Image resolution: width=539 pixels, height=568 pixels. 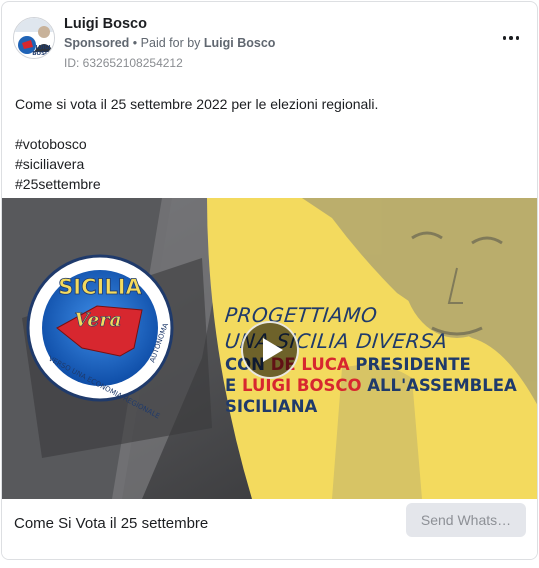 I want to click on hashtag-link: #siciliavera, so click(x=196, y=164).